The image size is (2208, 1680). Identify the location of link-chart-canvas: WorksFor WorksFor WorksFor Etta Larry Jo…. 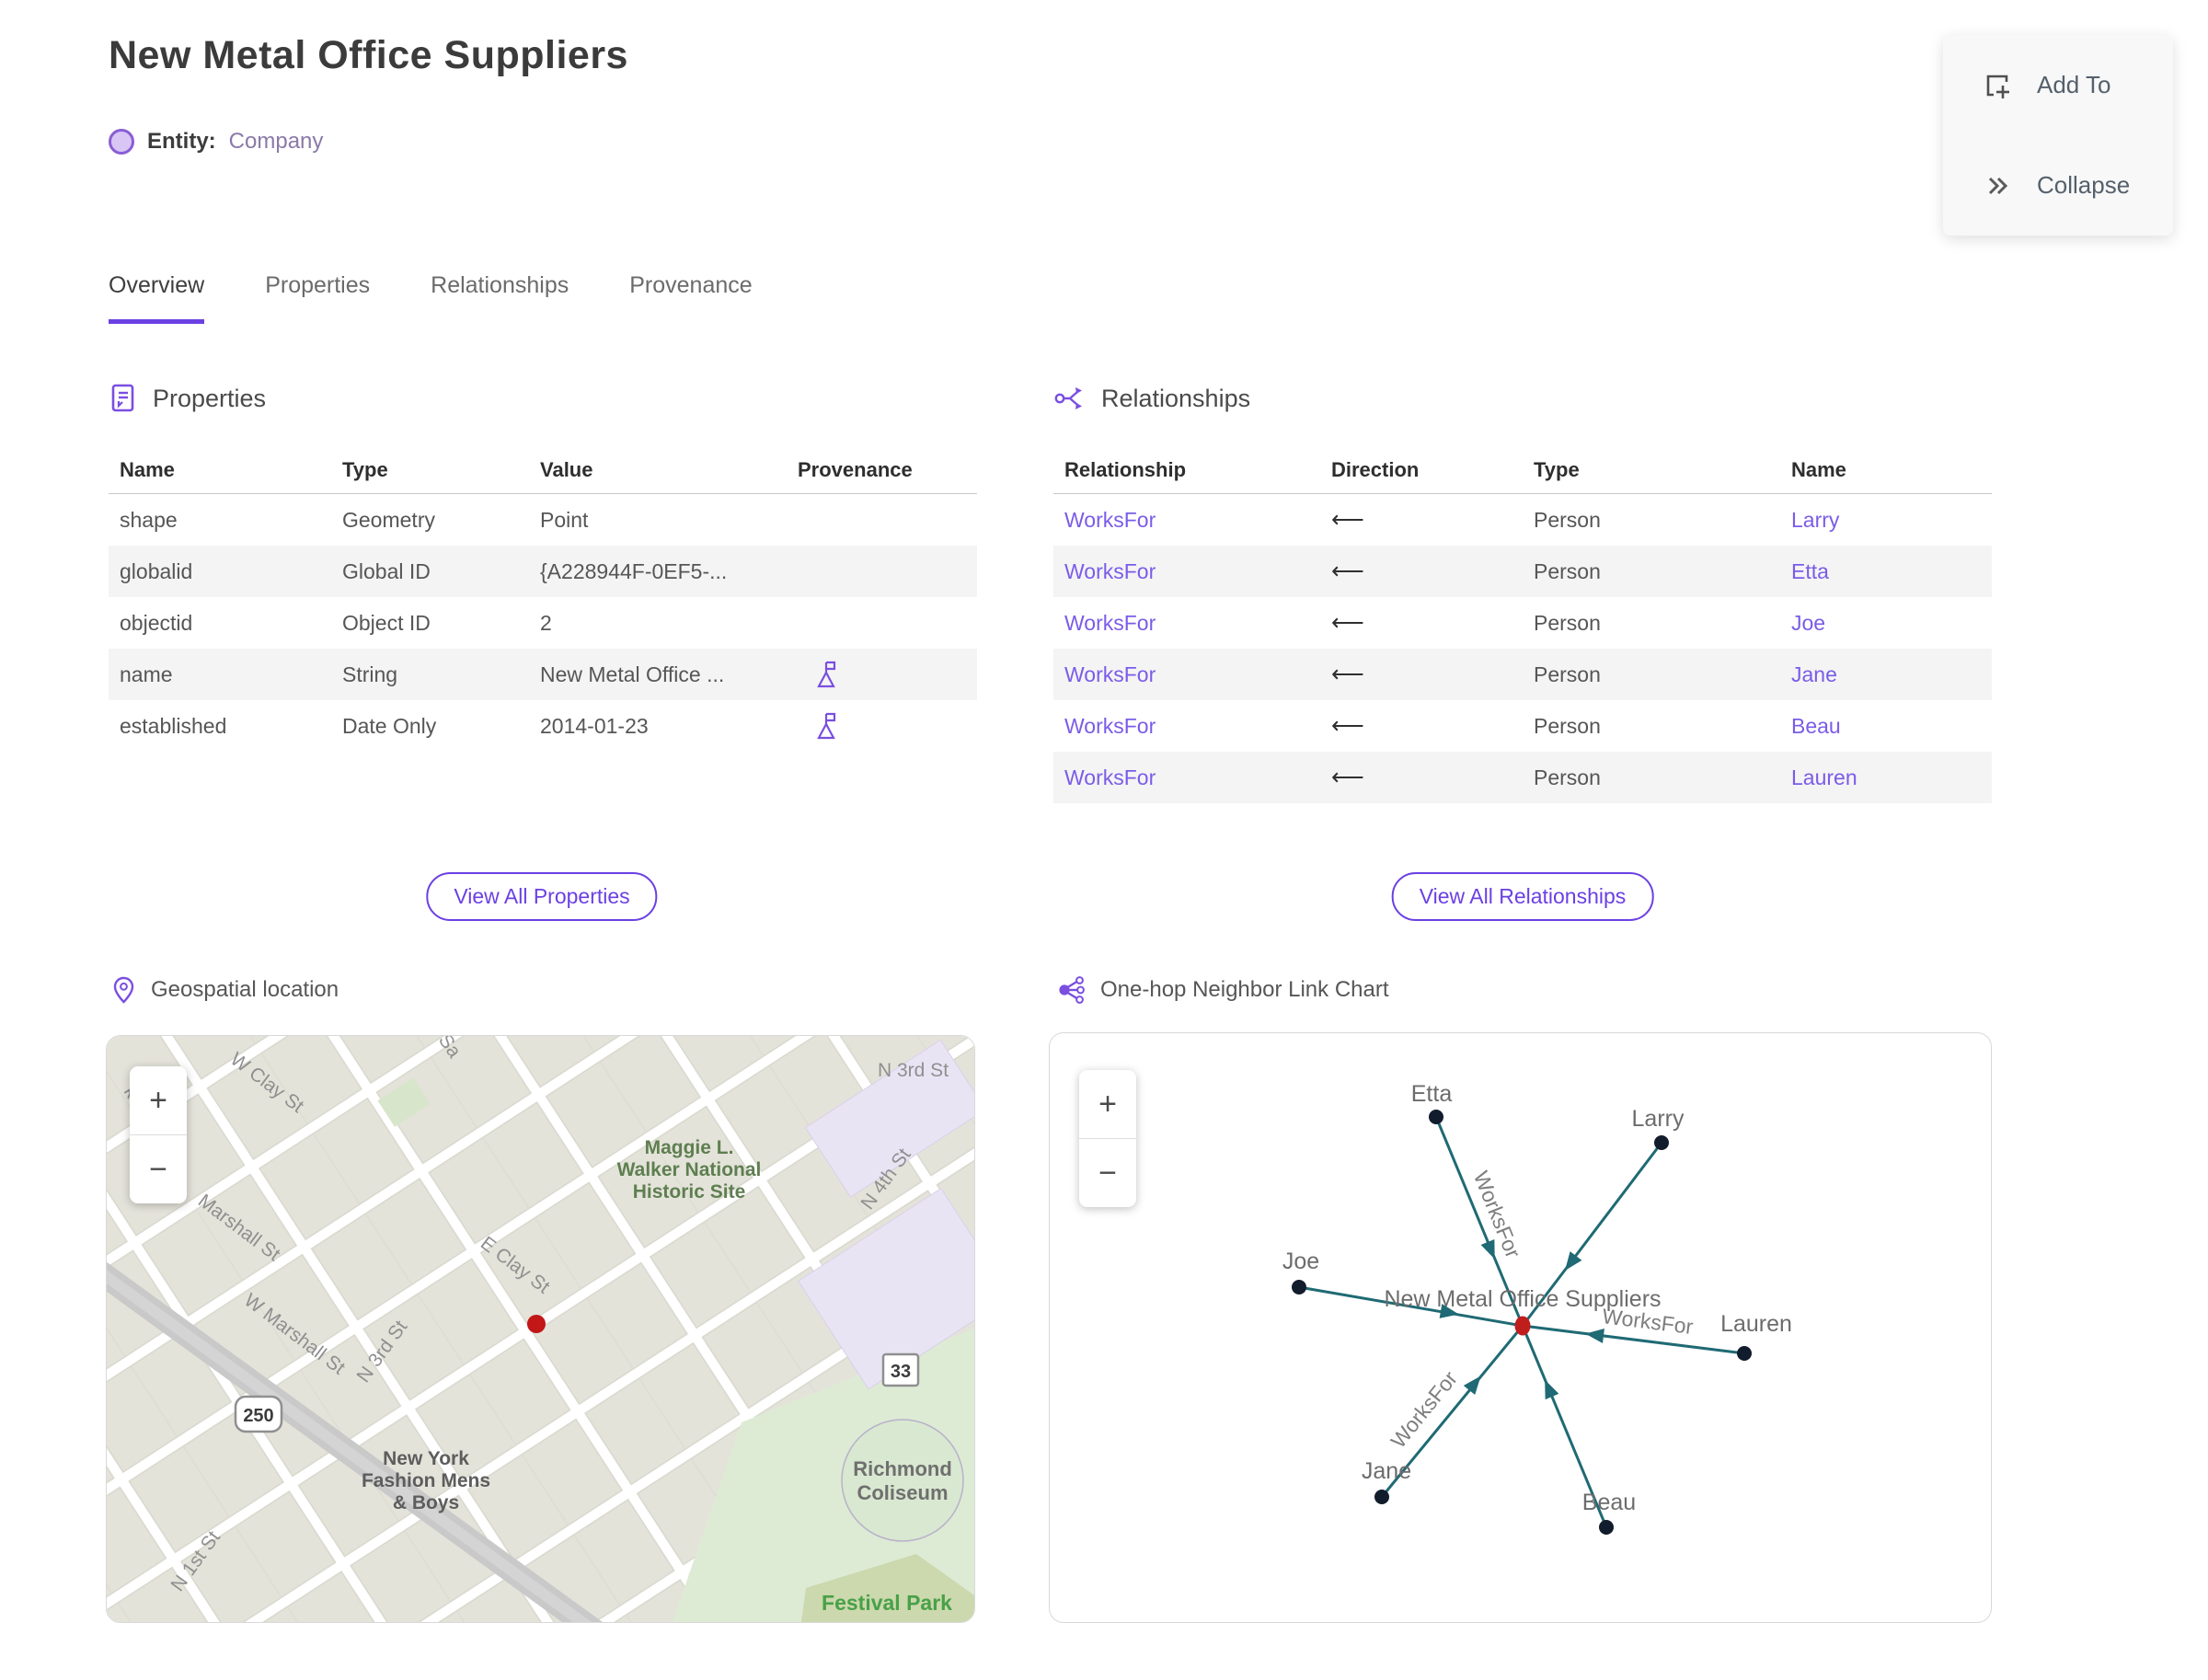
(1520, 1327).